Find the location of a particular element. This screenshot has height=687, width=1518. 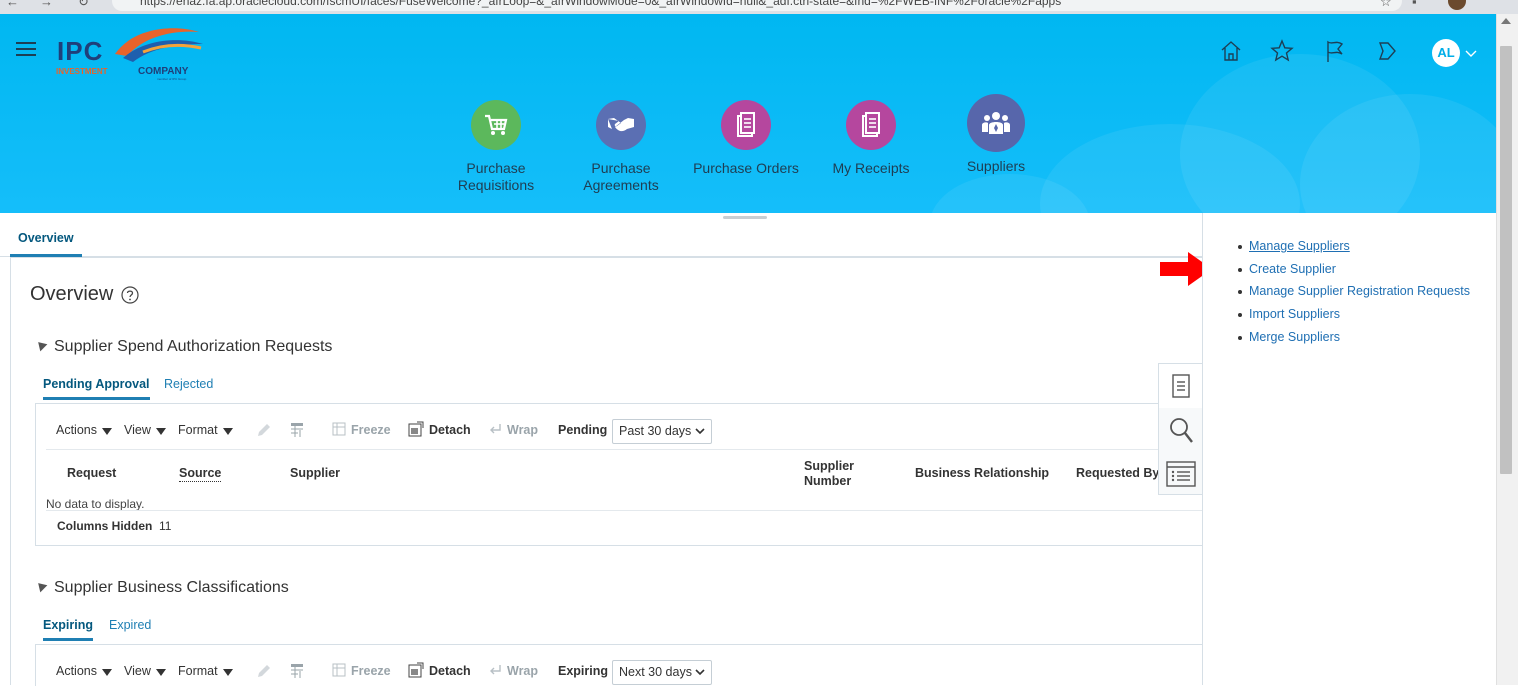

column-header-source: Source is located at coordinates (200, 474).